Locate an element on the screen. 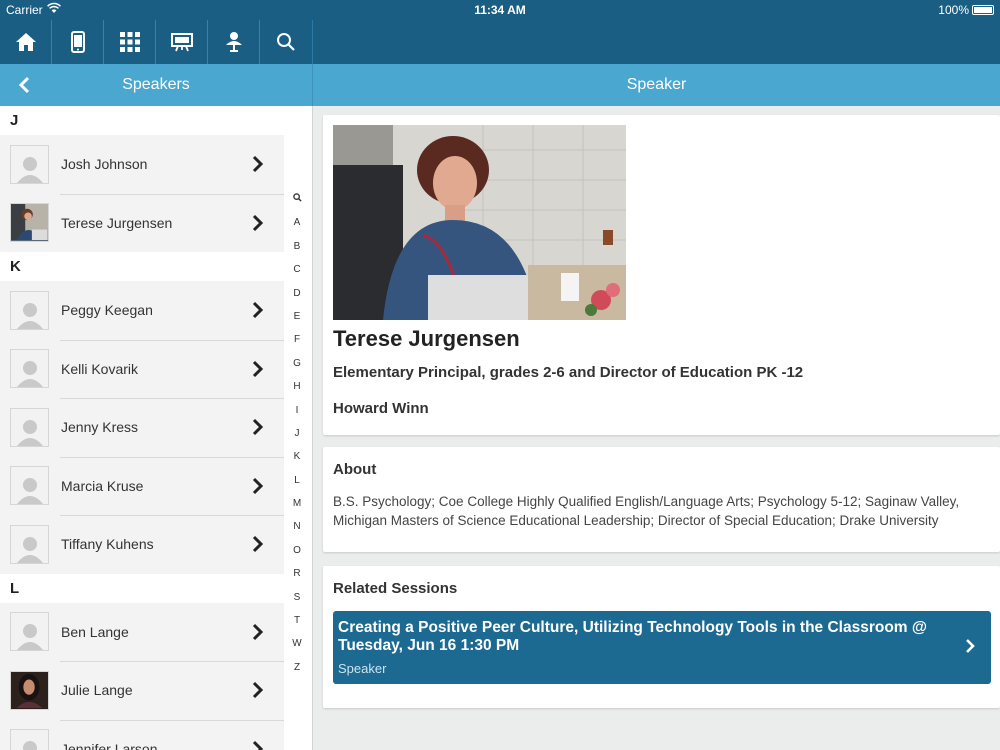  list-item: Kelli Kovarik is located at coordinates (142, 368).